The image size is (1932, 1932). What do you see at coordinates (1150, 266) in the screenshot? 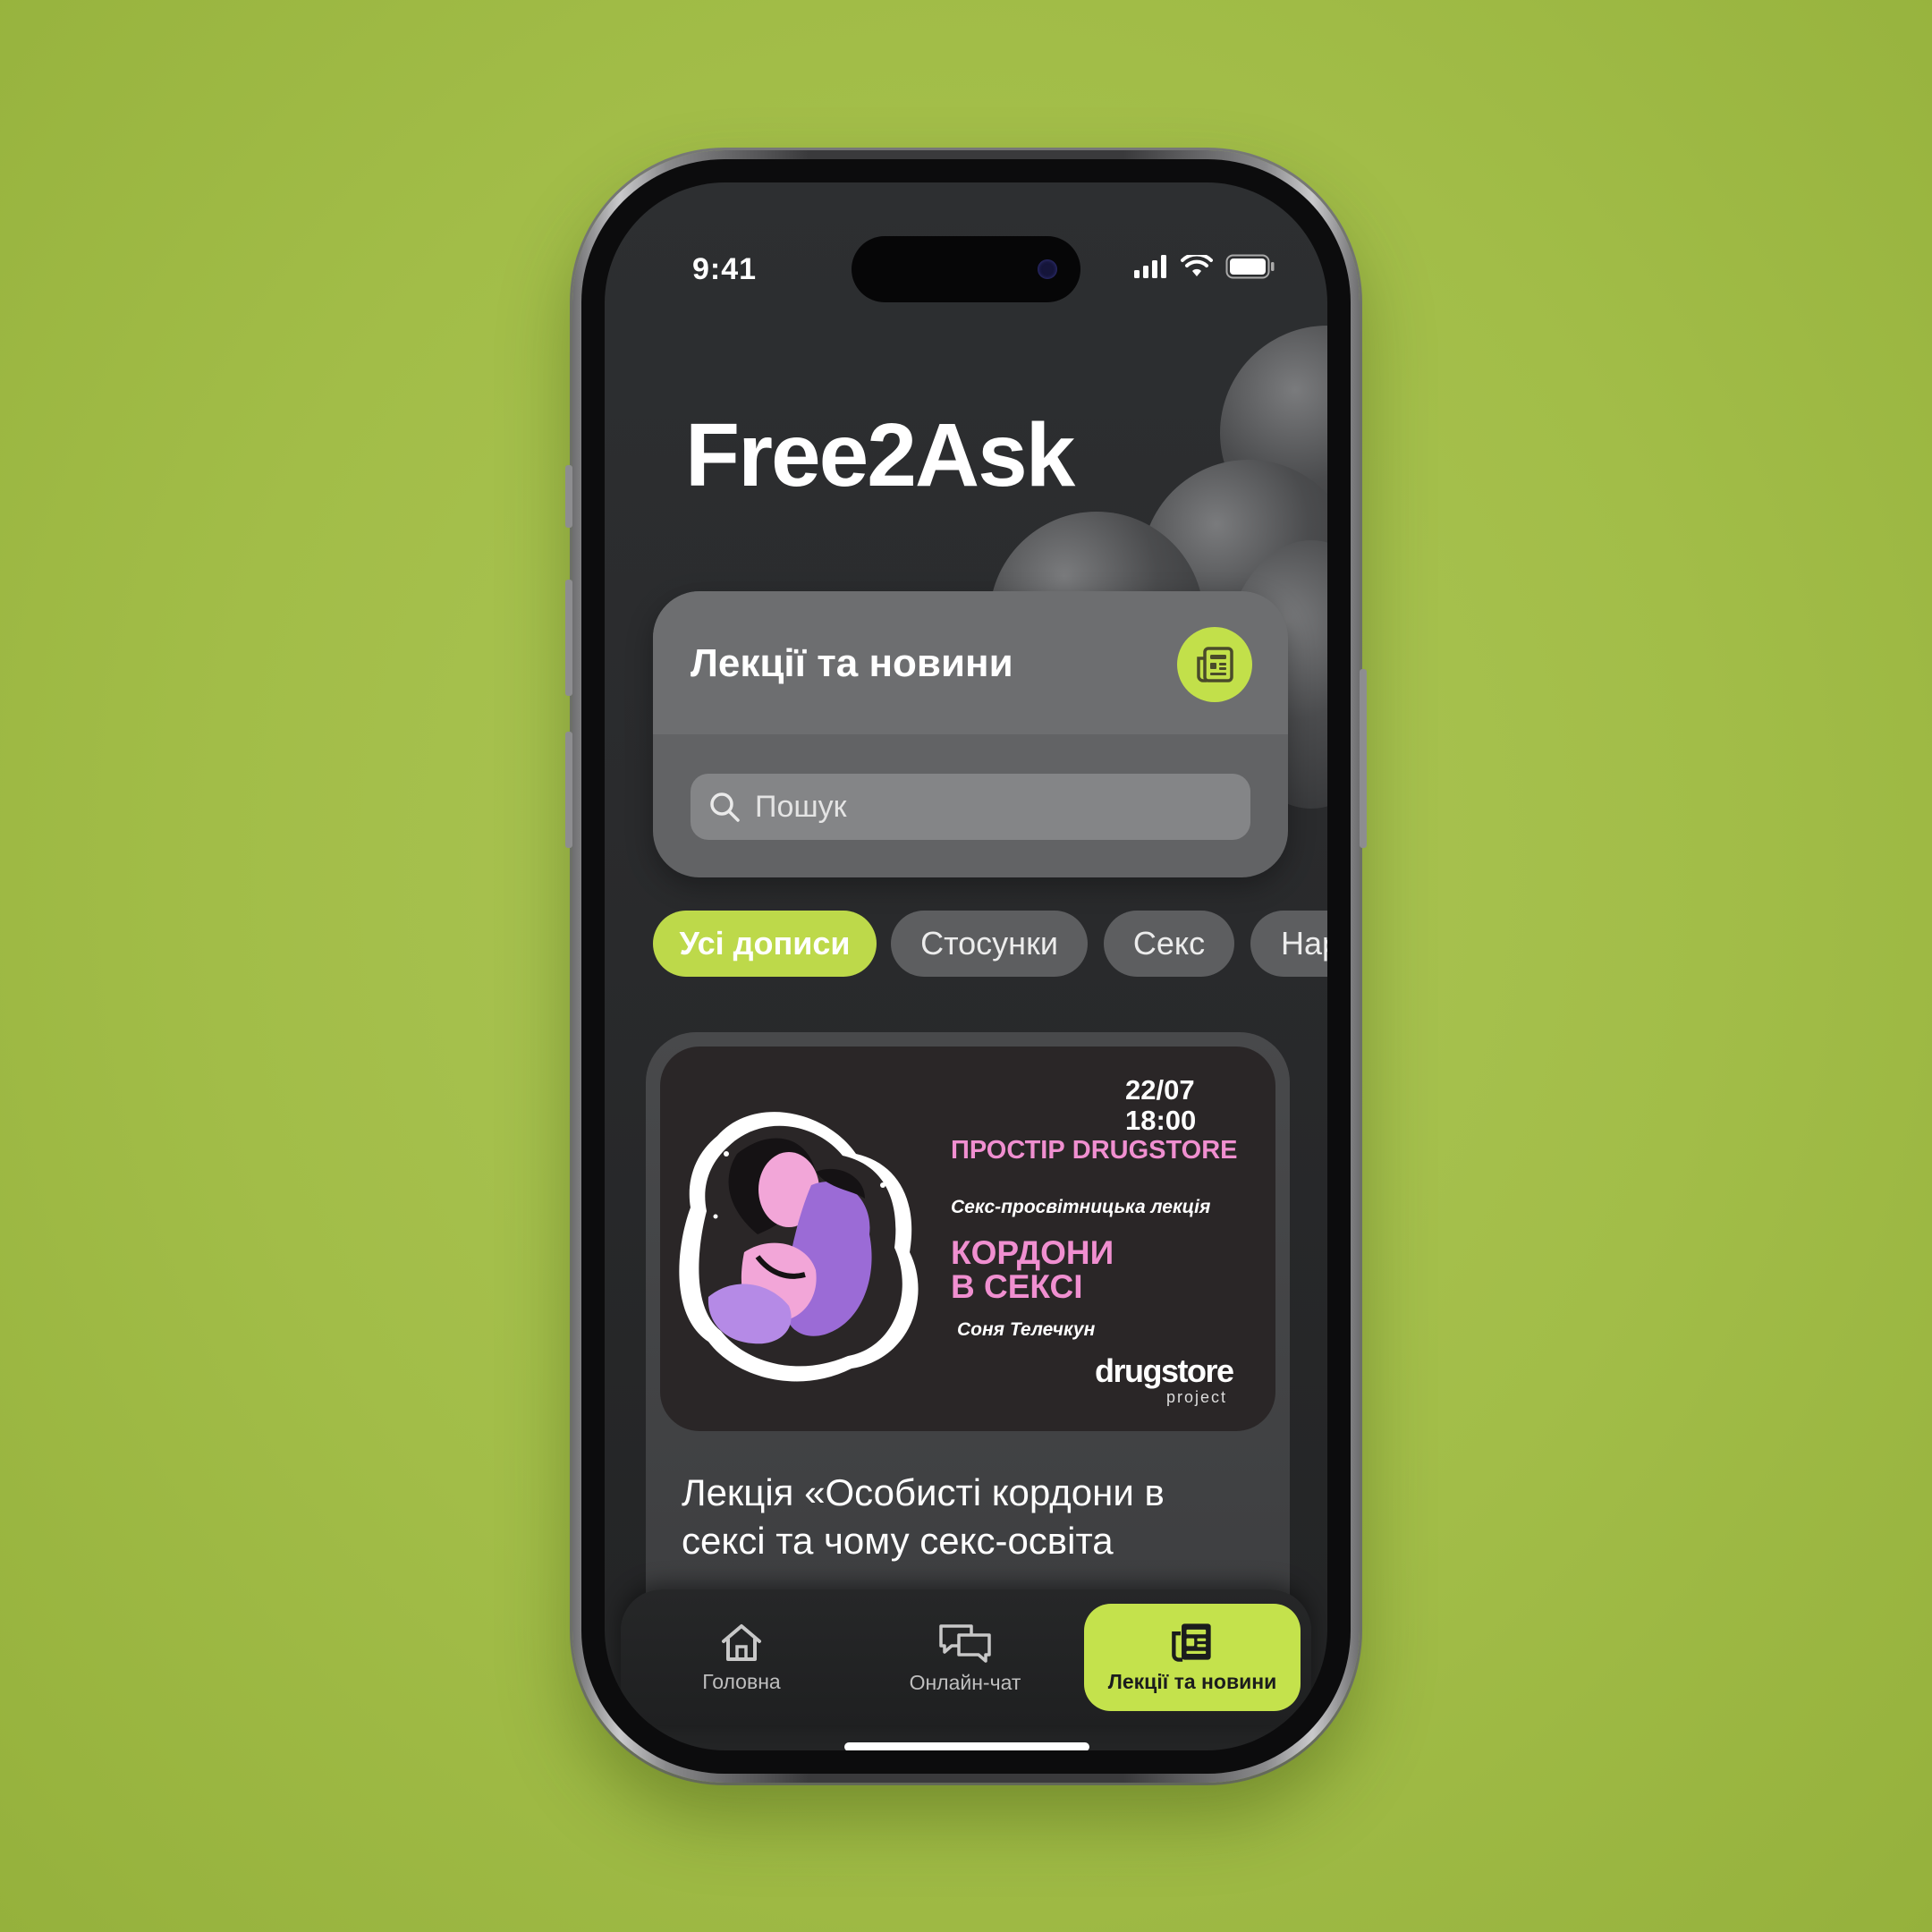
I see `signal-icon` at bounding box center [1150, 266].